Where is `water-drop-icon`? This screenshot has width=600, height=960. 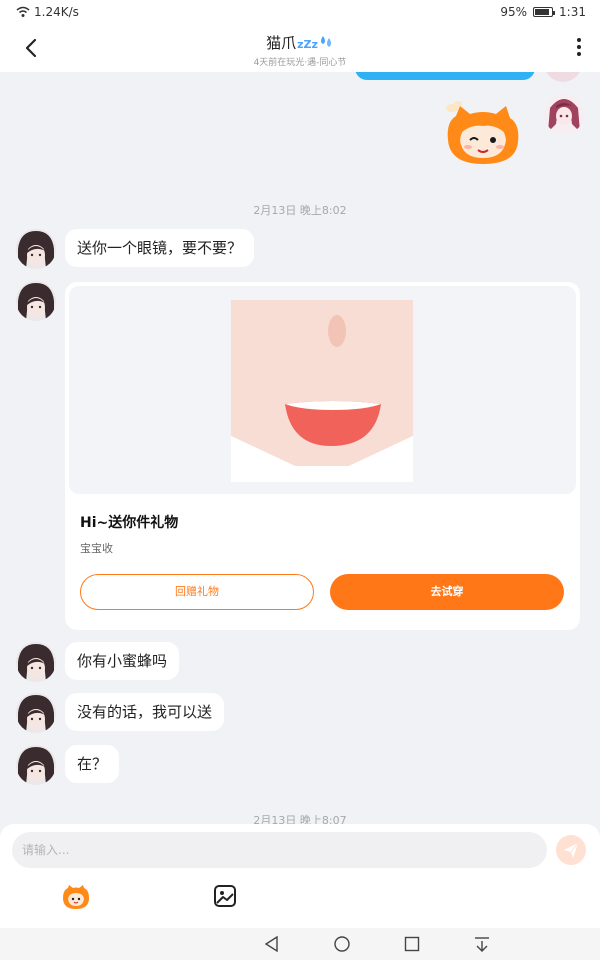
water-drop-icon is located at coordinates (325, 41).